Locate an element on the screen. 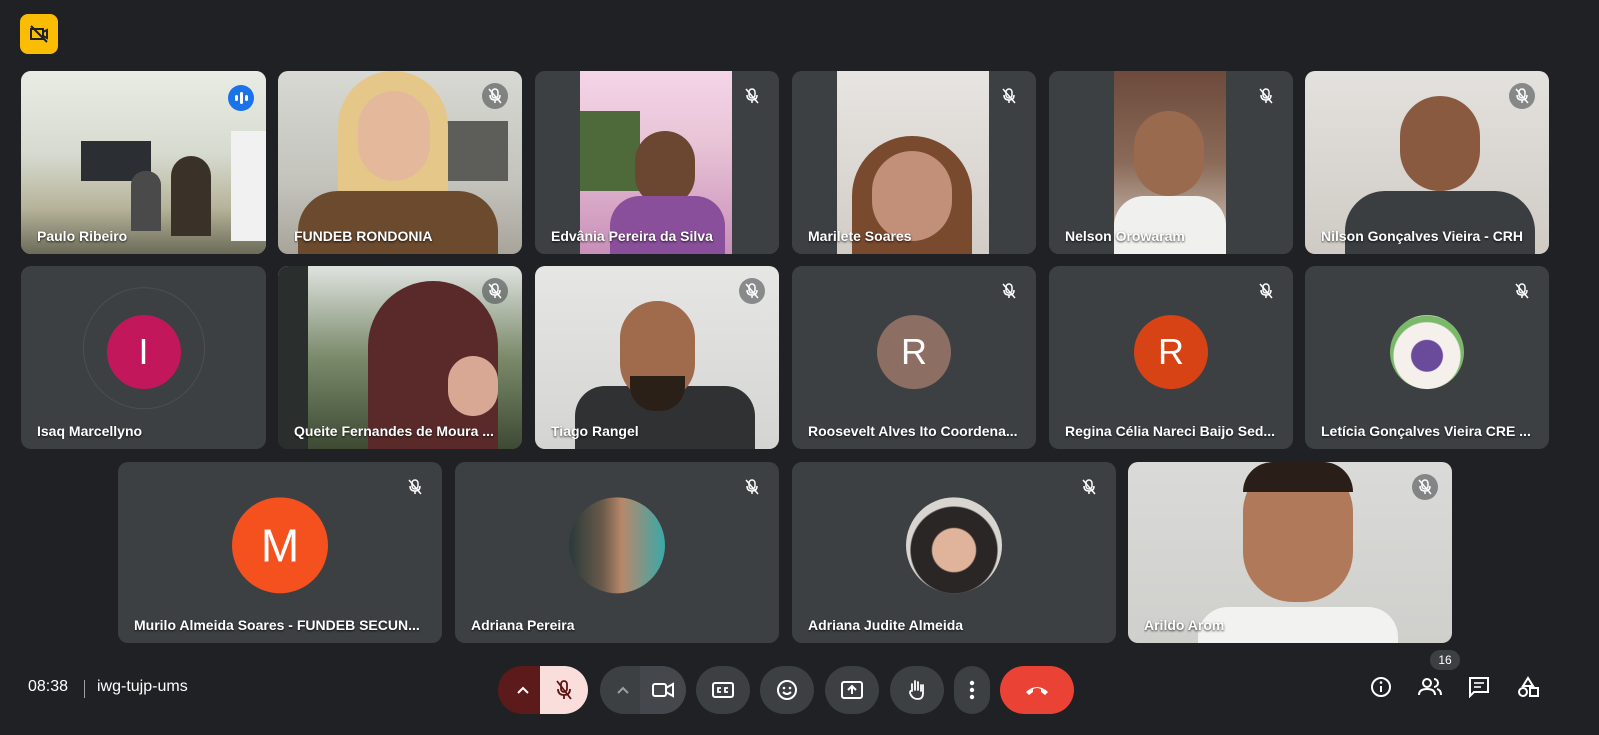  camera-toggle-button is located at coordinates (663, 690).